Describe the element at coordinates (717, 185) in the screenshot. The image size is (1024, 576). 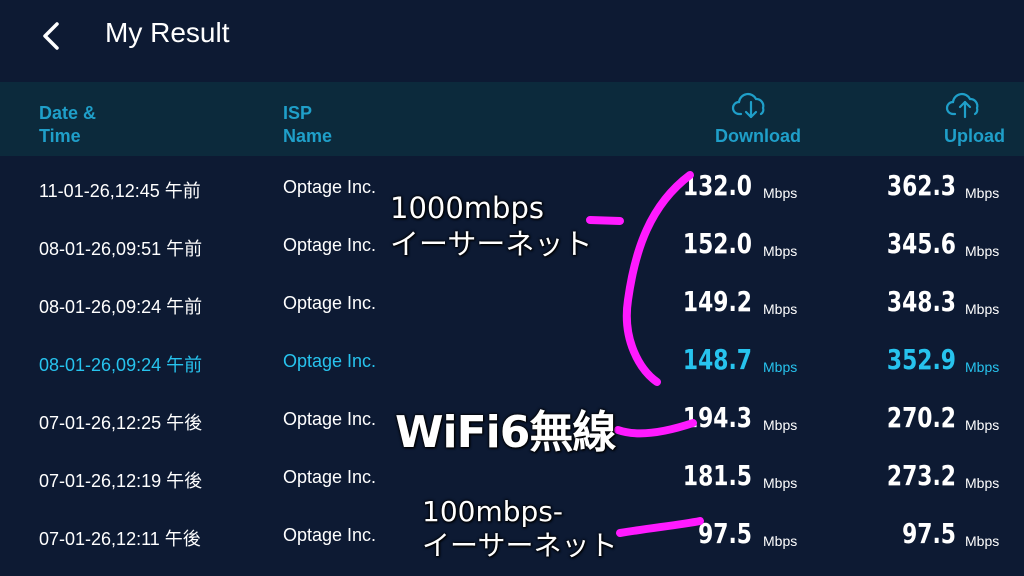
I see `row-download-value: 132.0` at that location.